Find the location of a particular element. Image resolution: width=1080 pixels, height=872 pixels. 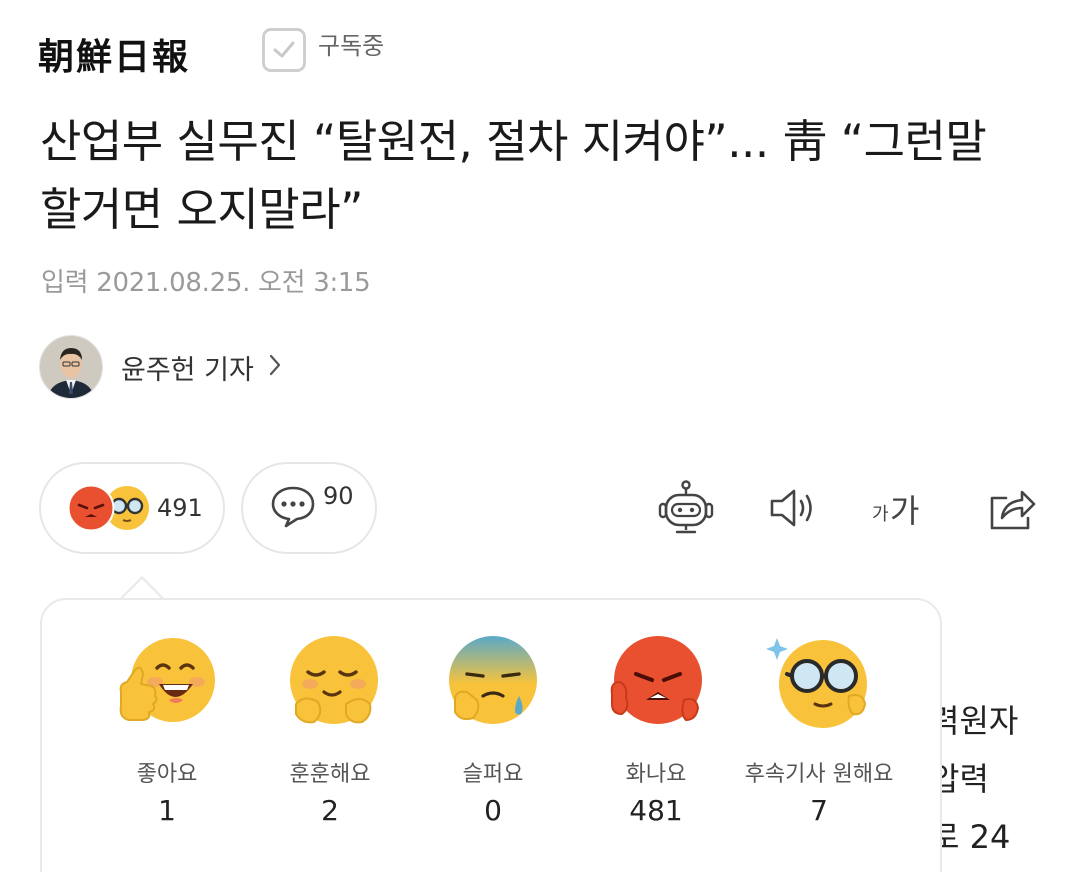

reaction-count: 481 is located at coordinates (656, 810).